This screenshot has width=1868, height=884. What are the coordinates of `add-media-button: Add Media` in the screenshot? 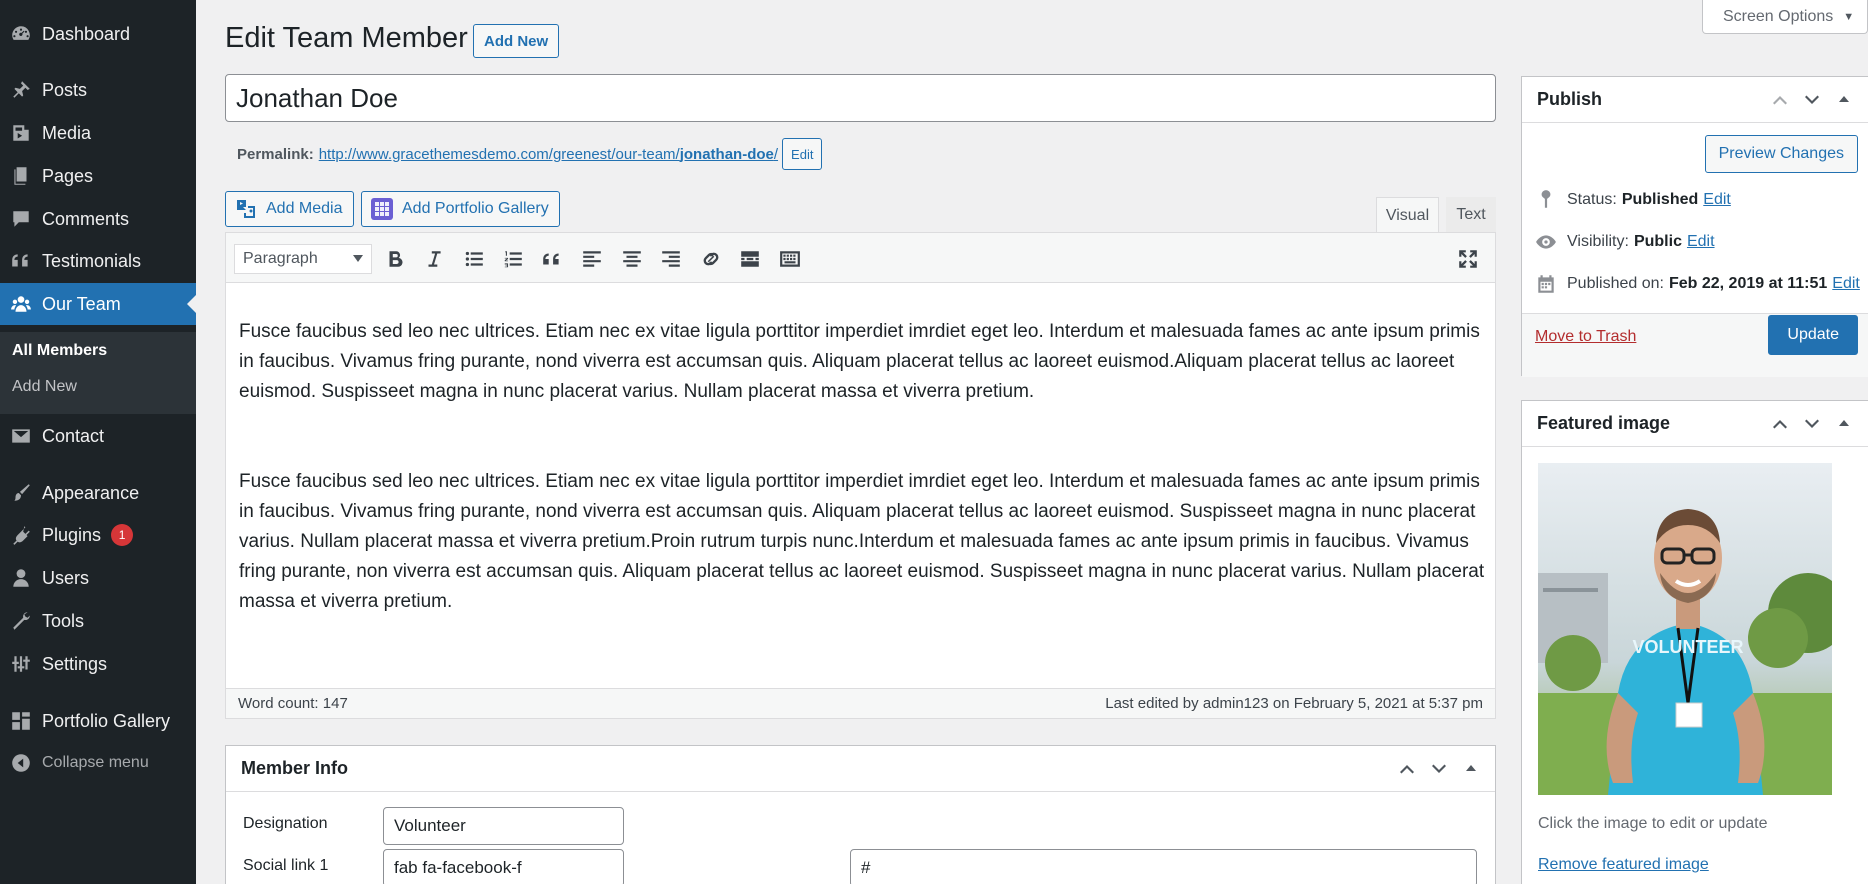 It's located at (289, 209).